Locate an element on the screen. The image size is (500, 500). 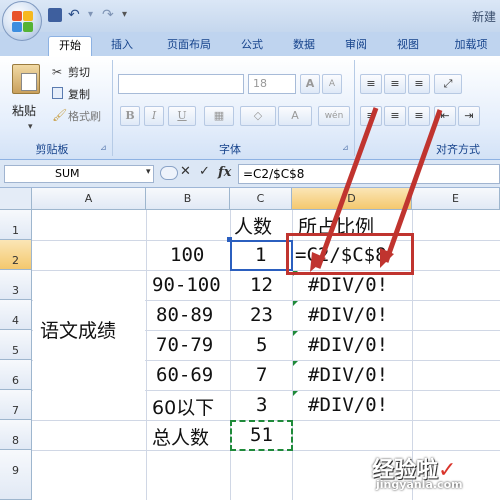
office-logo-icon is located at coordinates (23, 22).